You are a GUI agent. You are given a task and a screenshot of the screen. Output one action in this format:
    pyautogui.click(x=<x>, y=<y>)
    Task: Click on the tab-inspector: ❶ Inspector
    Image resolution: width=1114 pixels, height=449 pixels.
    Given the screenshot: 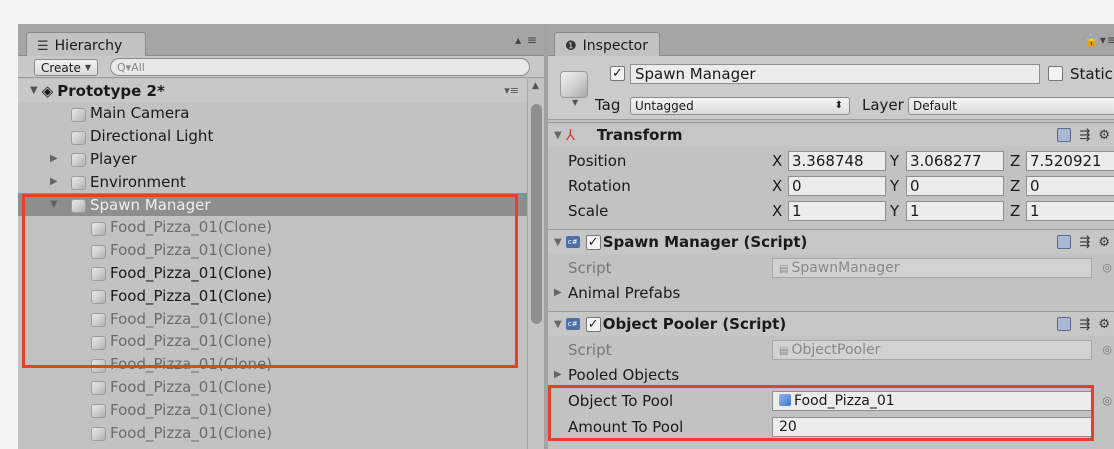 What is the action you would take?
    pyautogui.click(x=607, y=44)
    